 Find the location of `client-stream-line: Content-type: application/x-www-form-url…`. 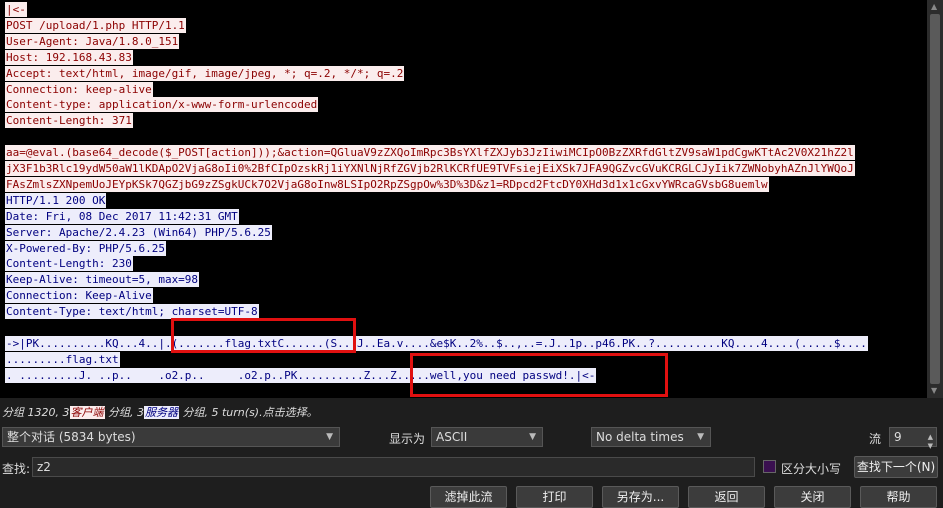

client-stream-line: Content-type: application/x-www-form-url… is located at coordinates (162, 105).